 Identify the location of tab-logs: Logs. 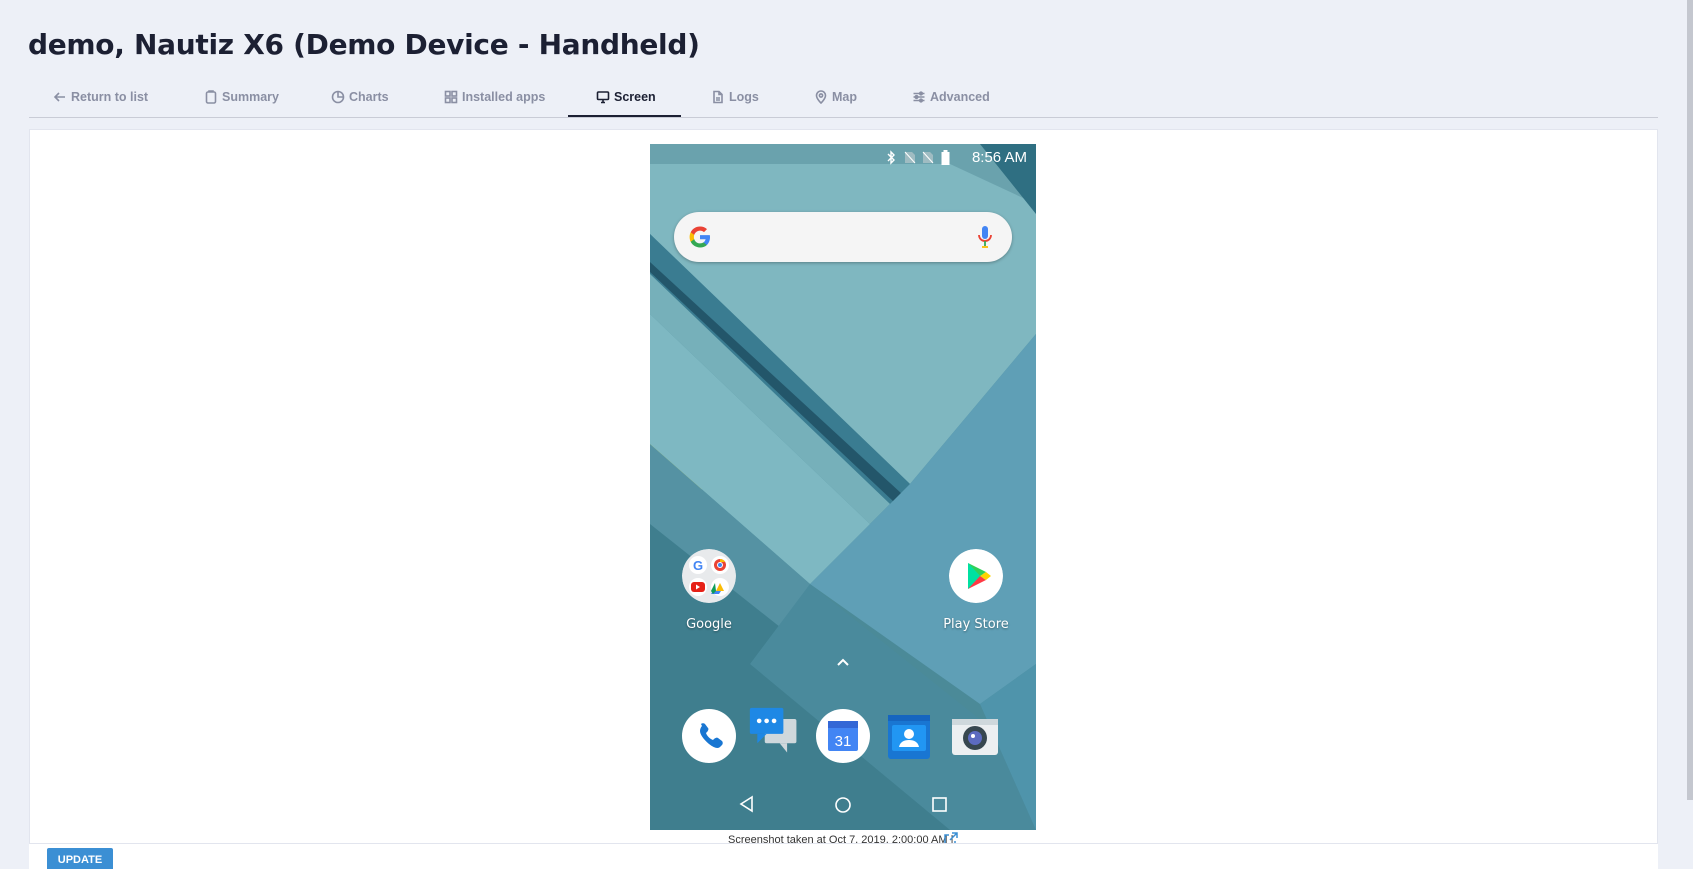
(735, 97).